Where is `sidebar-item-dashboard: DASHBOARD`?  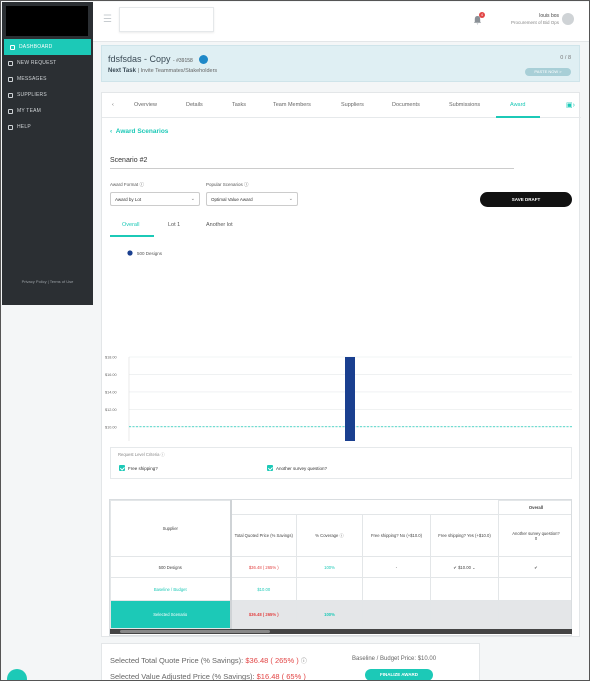 sidebar-item-dashboard: DASHBOARD is located at coordinates (47, 47).